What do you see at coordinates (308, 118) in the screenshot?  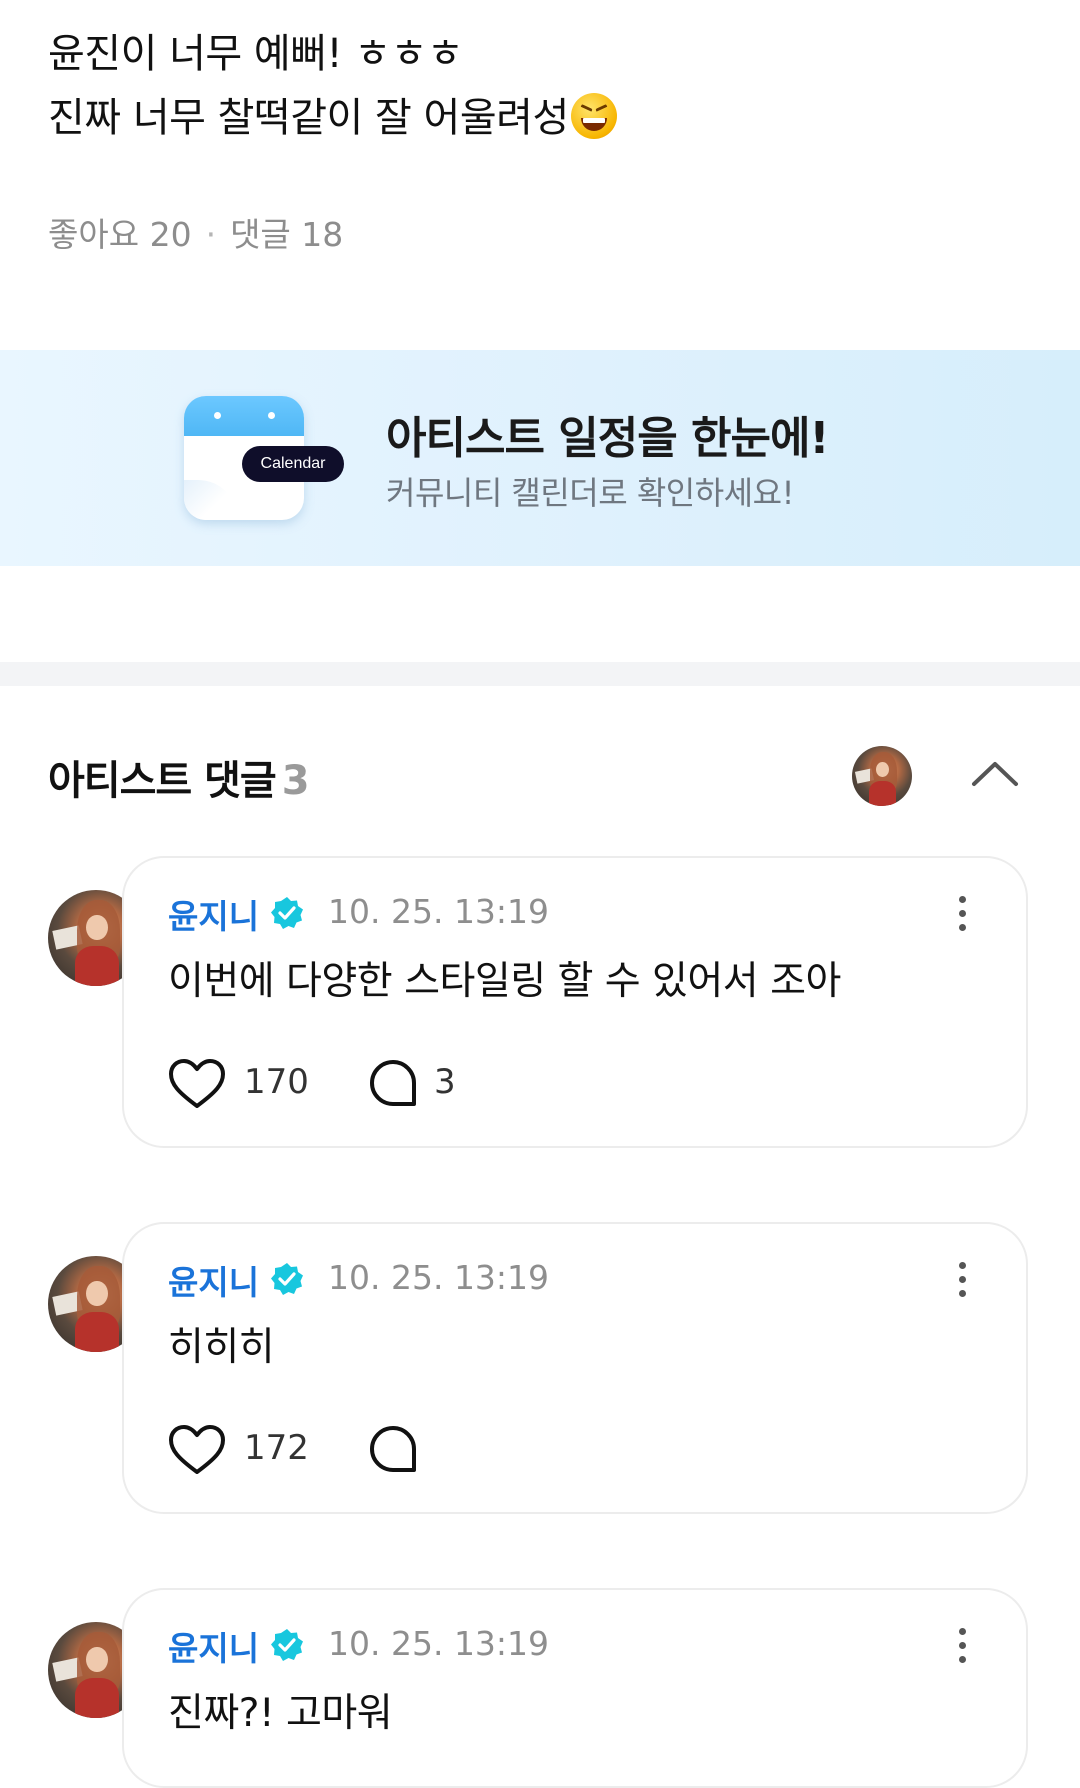 I see `post-line-2-text: 진짜 너무 찰떡같이 잘 어울려성` at bounding box center [308, 118].